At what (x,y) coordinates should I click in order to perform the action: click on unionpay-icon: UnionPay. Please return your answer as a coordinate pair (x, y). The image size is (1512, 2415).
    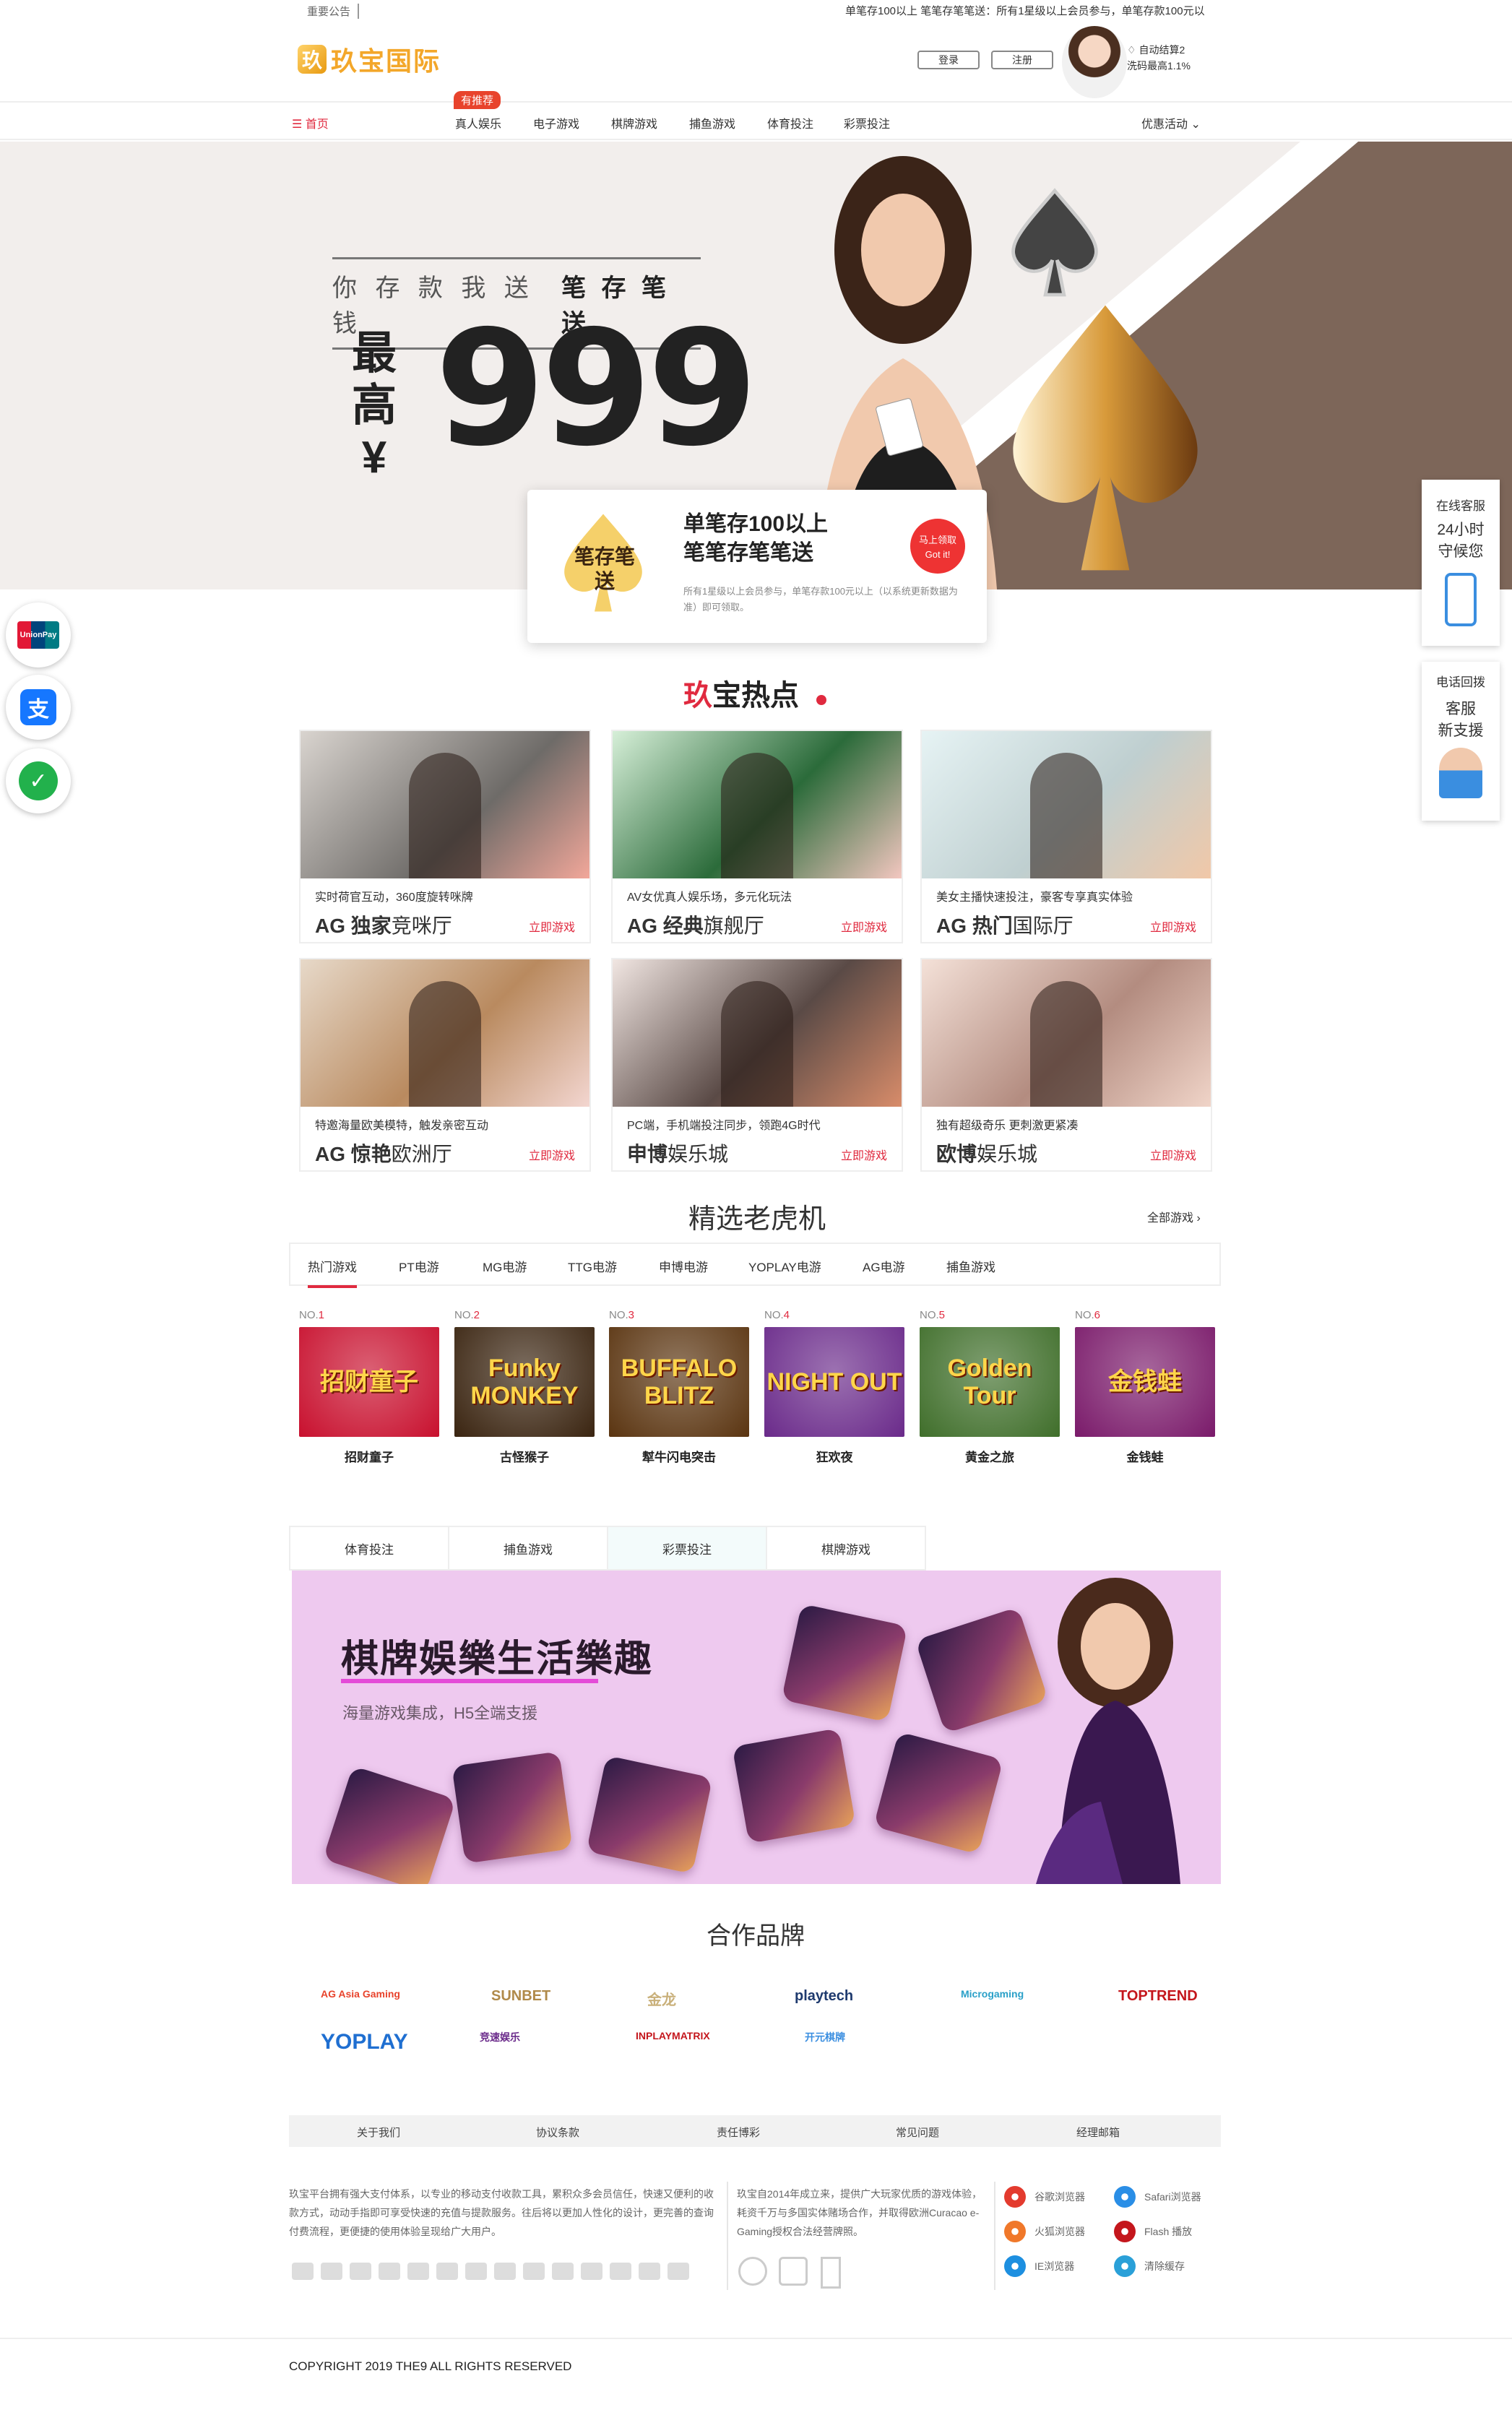
    Looking at the image, I should click on (38, 635).